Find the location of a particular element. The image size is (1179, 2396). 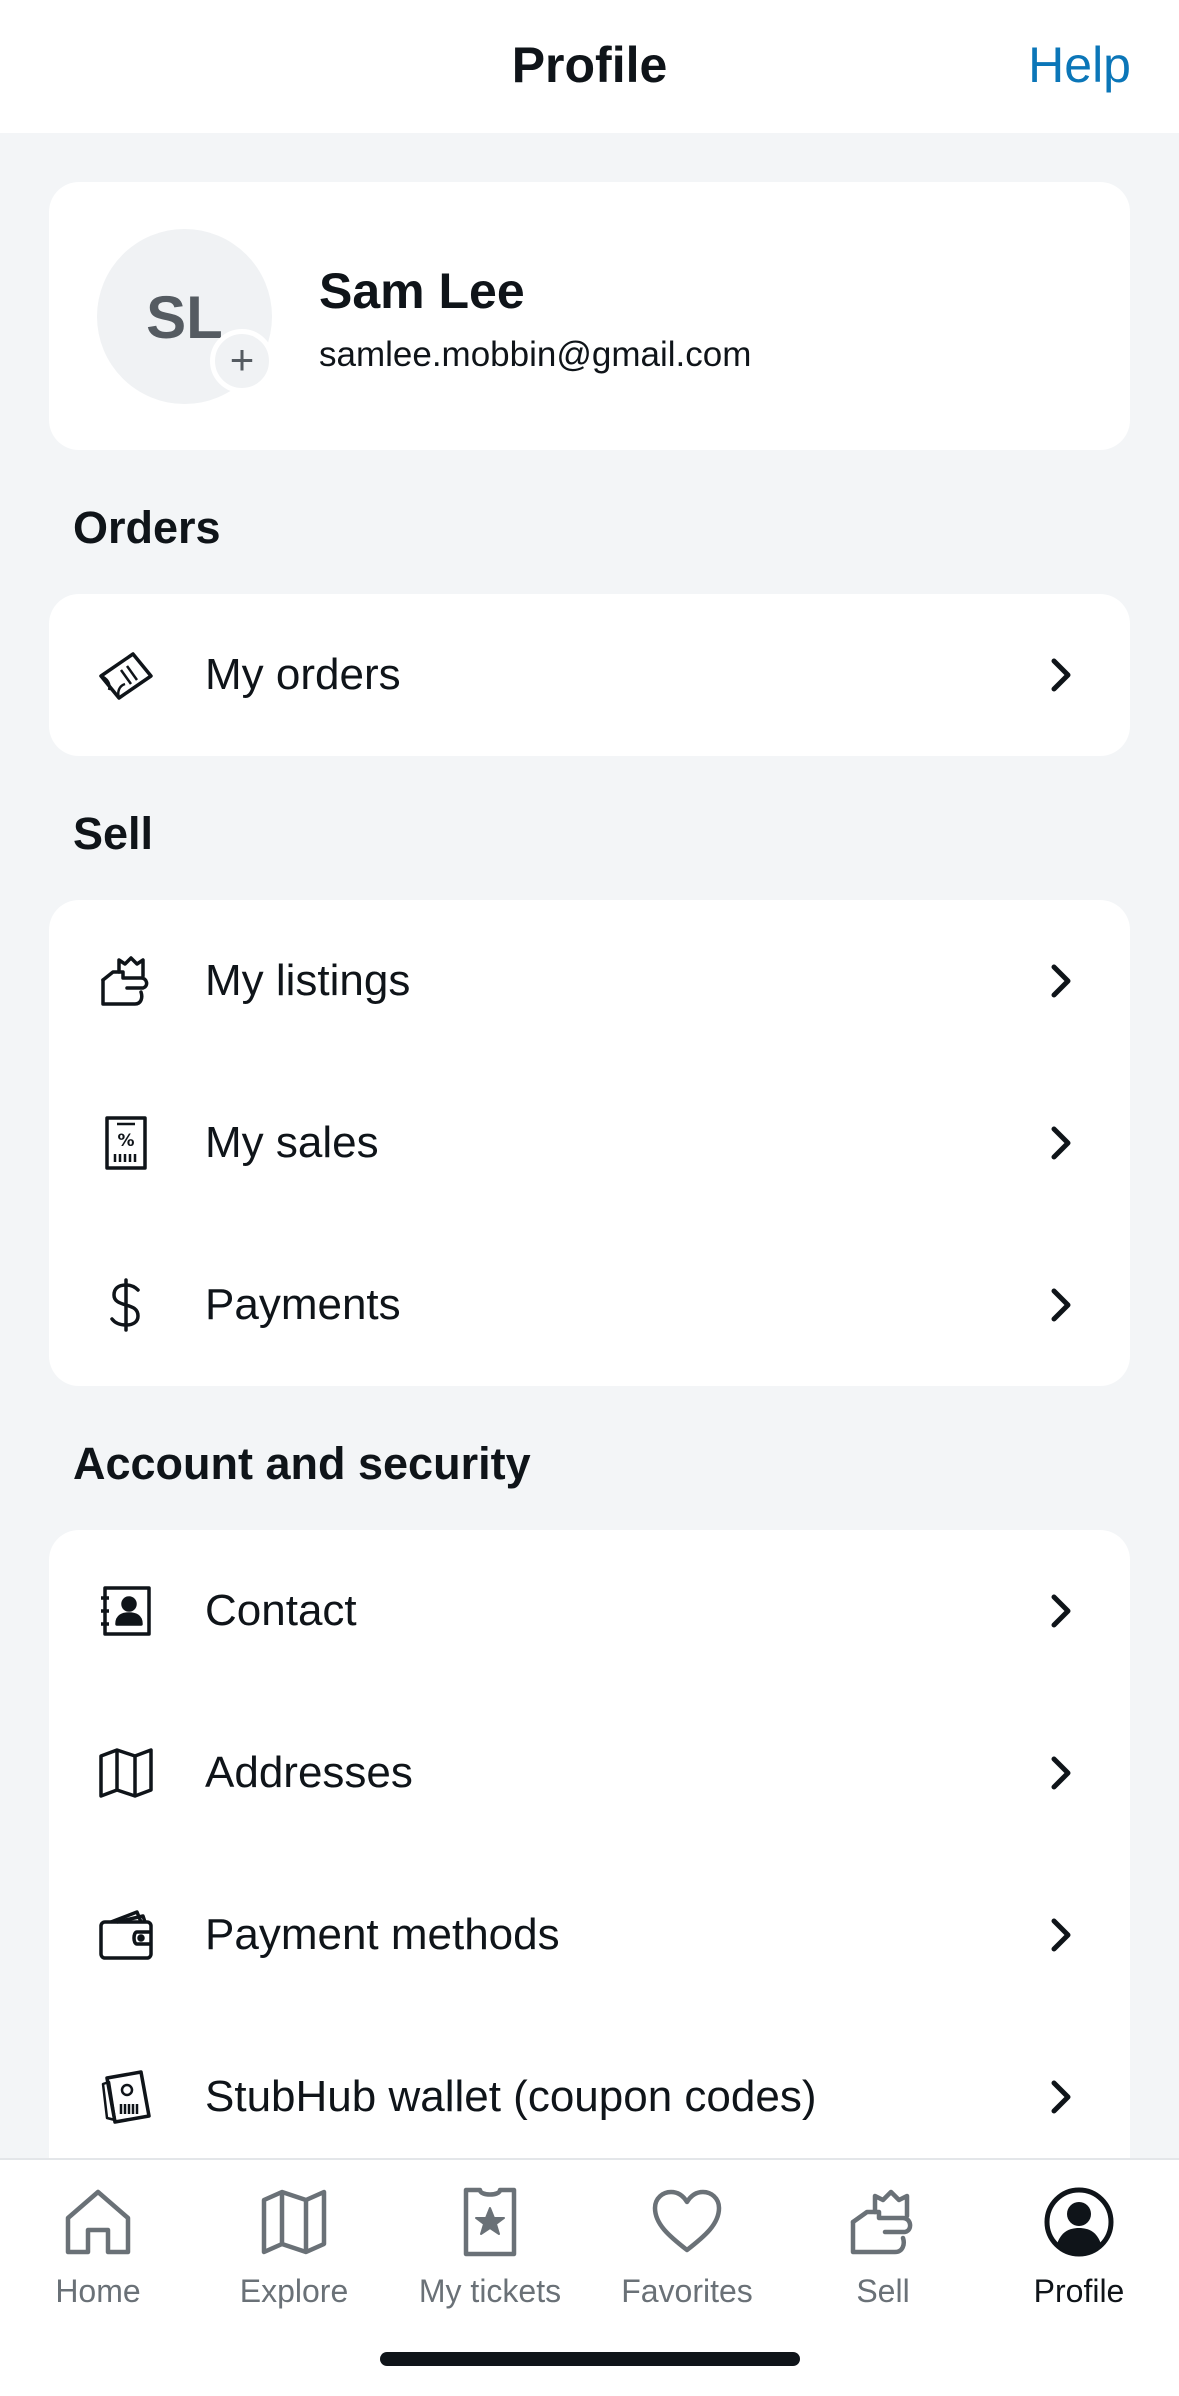

menu-item-label: Payment methods is located at coordinates (382, 1934).